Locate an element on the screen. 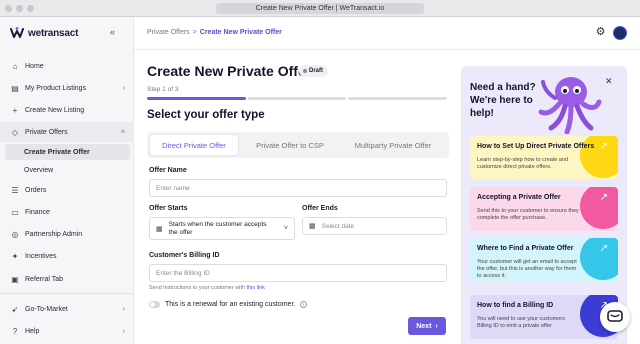  sidebar-item-label: My Product Listings is located at coordinates (56, 88).